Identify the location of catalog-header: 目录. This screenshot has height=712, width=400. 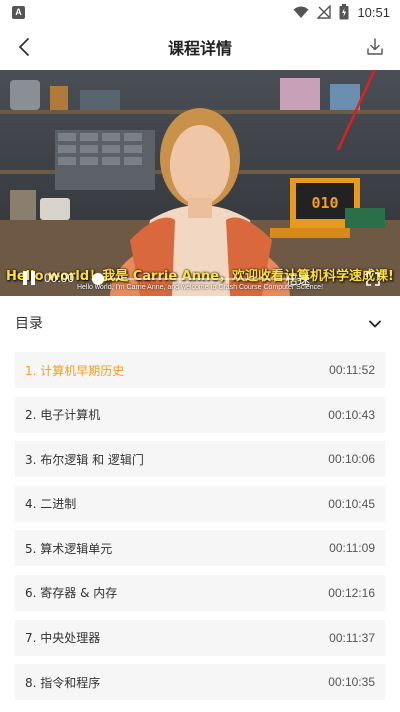
(200, 323).